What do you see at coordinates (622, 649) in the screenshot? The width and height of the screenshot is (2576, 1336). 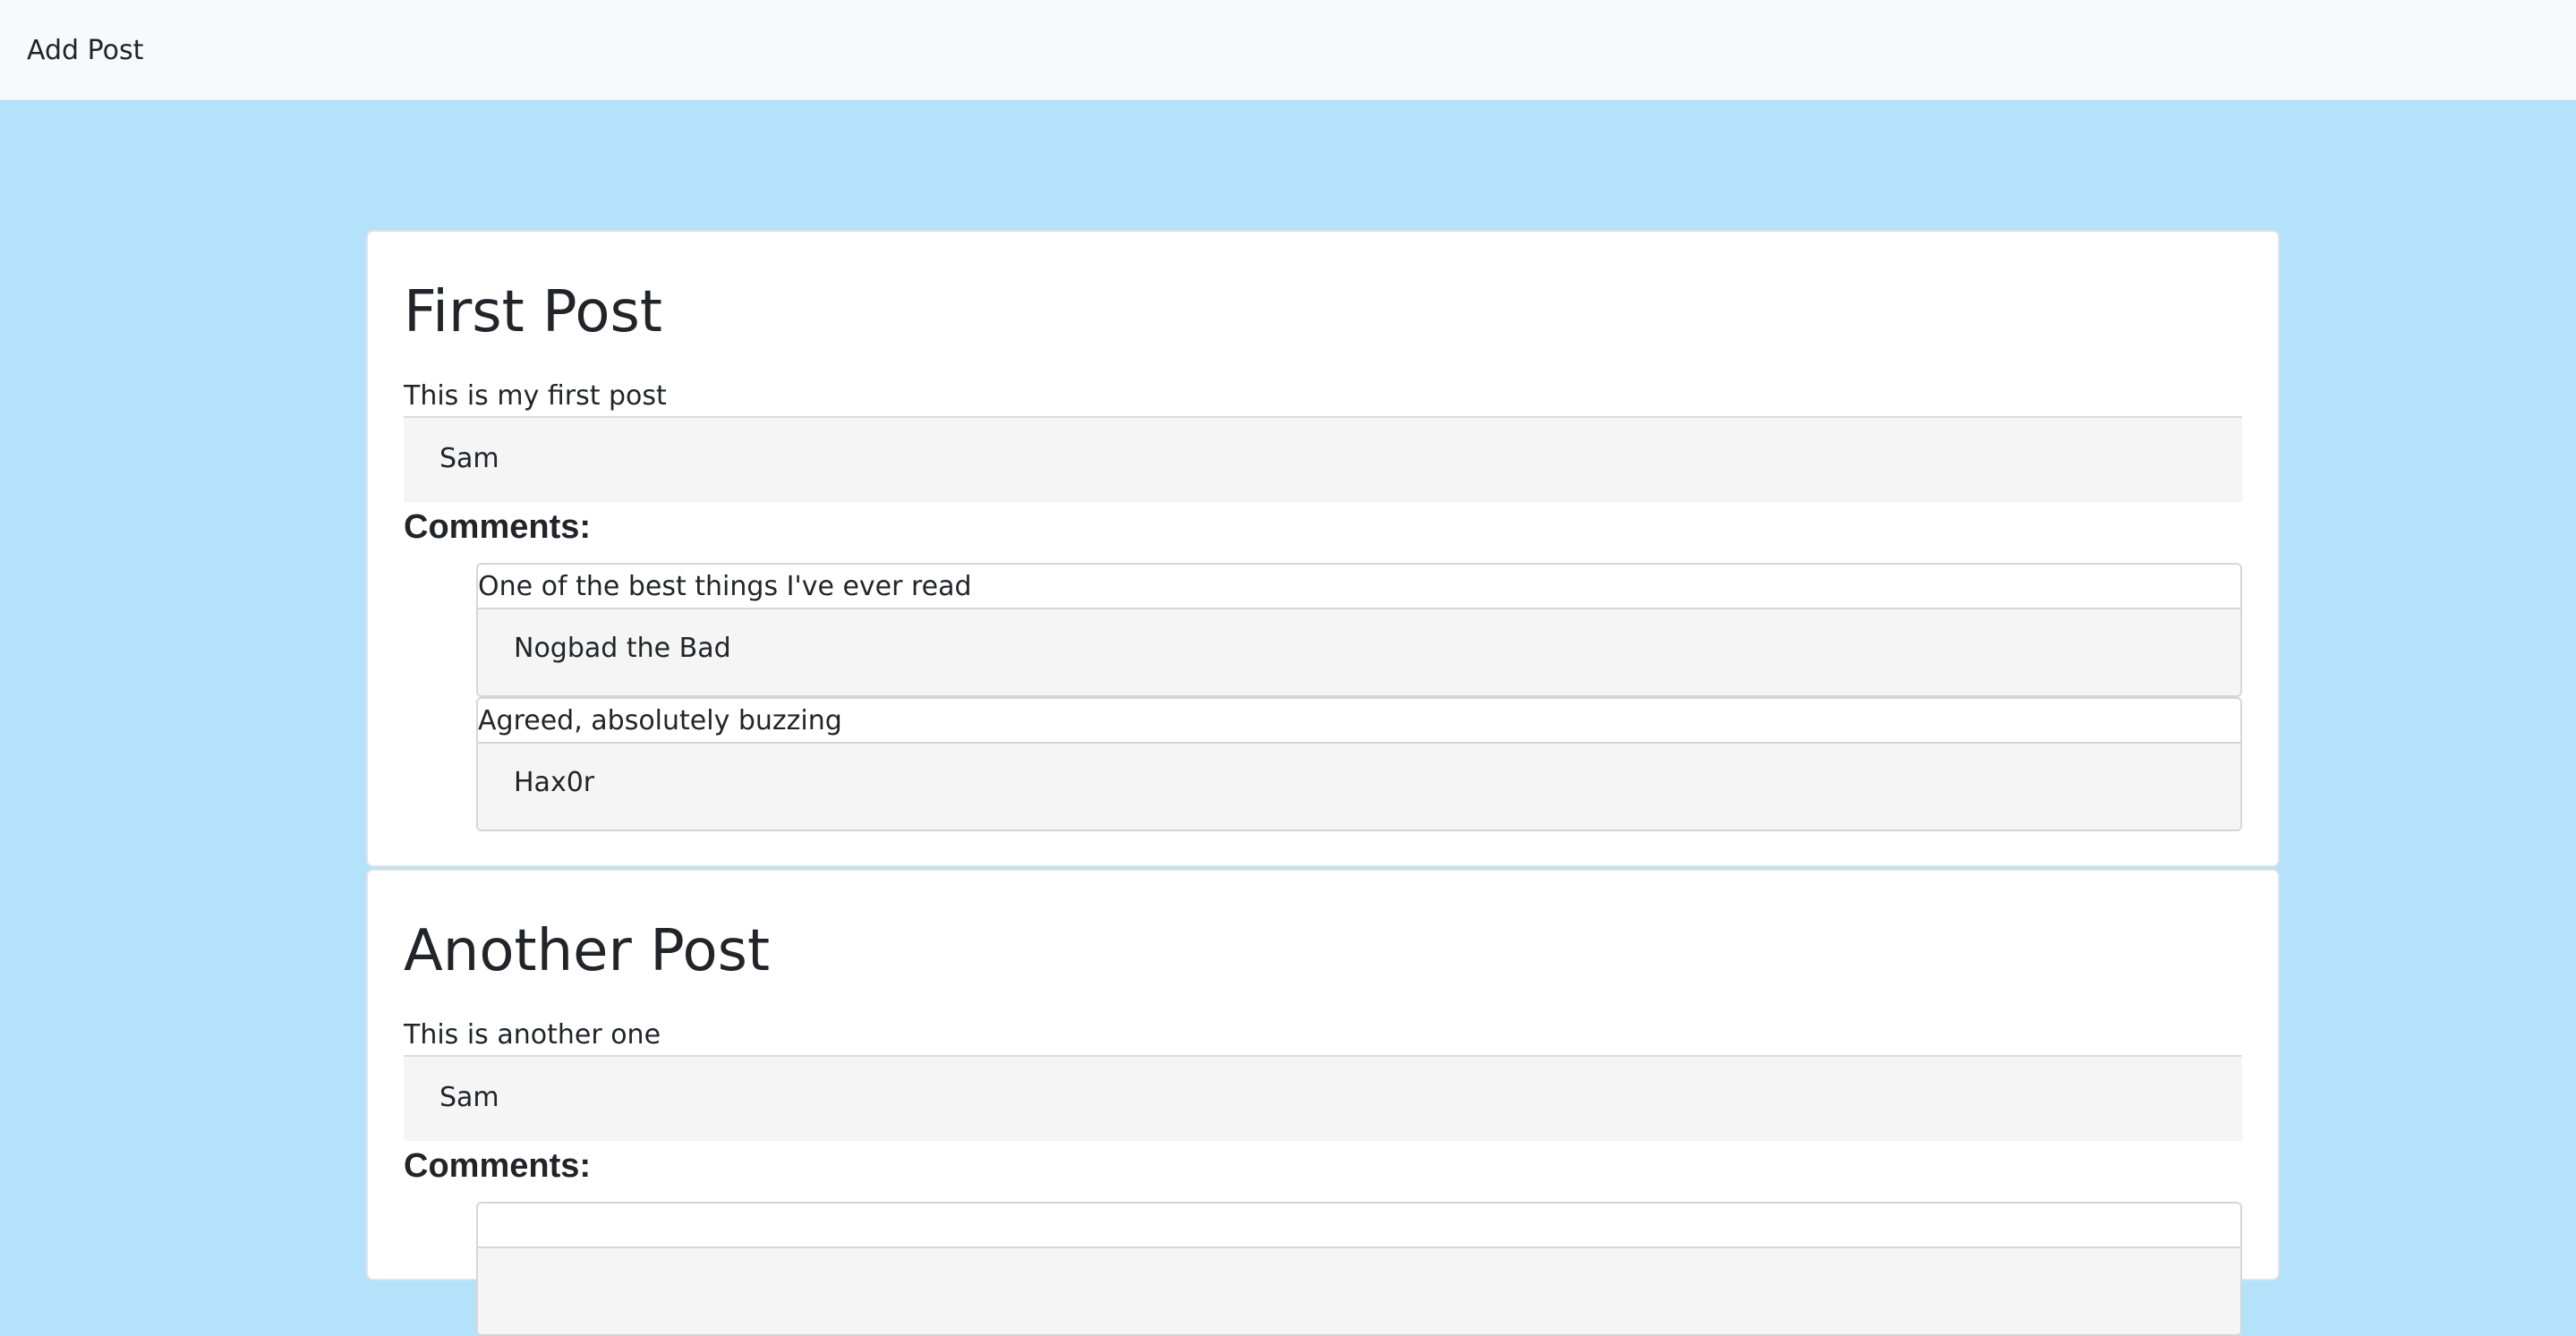 I see `comment-author: Nogbad the Bad` at bounding box center [622, 649].